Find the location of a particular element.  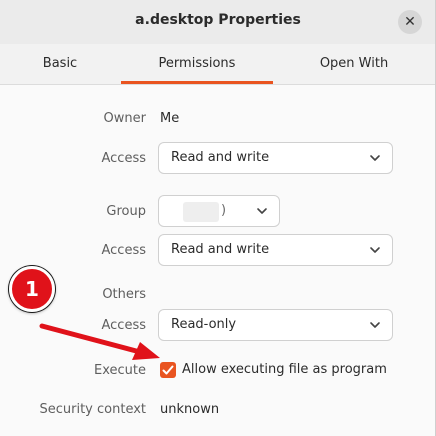

title-bar: a.desktop Properties ✕ is located at coordinates (218, 22).